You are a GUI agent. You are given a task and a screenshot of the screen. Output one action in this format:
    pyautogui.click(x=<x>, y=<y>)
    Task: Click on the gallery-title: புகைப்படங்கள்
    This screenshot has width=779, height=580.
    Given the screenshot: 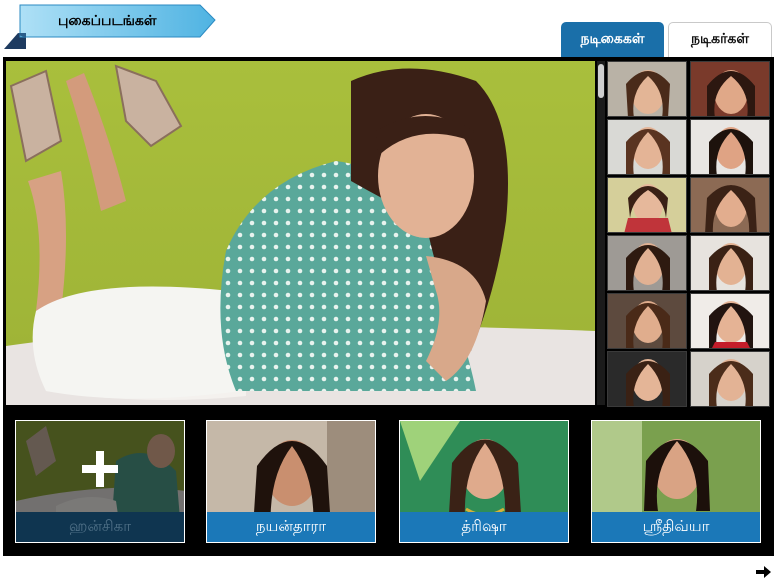 What is the action you would take?
    pyautogui.click(x=107, y=21)
    